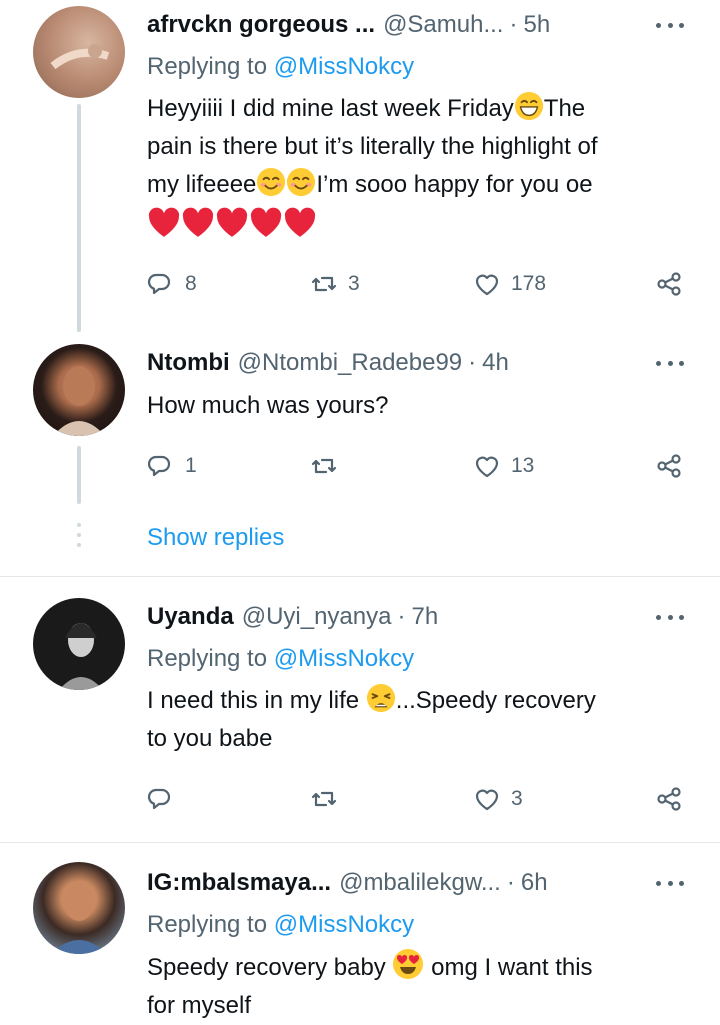 The image size is (720, 1025). I want to click on user-handle: @Uyi_nyanya, so click(317, 617).